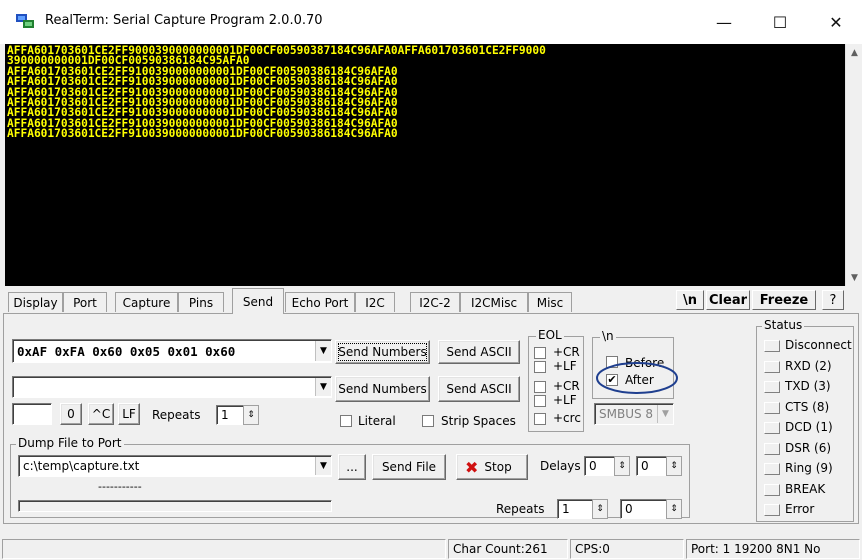  Describe the element at coordinates (251, 415) in the screenshot. I see `repeats-spinner: ⇕` at that location.